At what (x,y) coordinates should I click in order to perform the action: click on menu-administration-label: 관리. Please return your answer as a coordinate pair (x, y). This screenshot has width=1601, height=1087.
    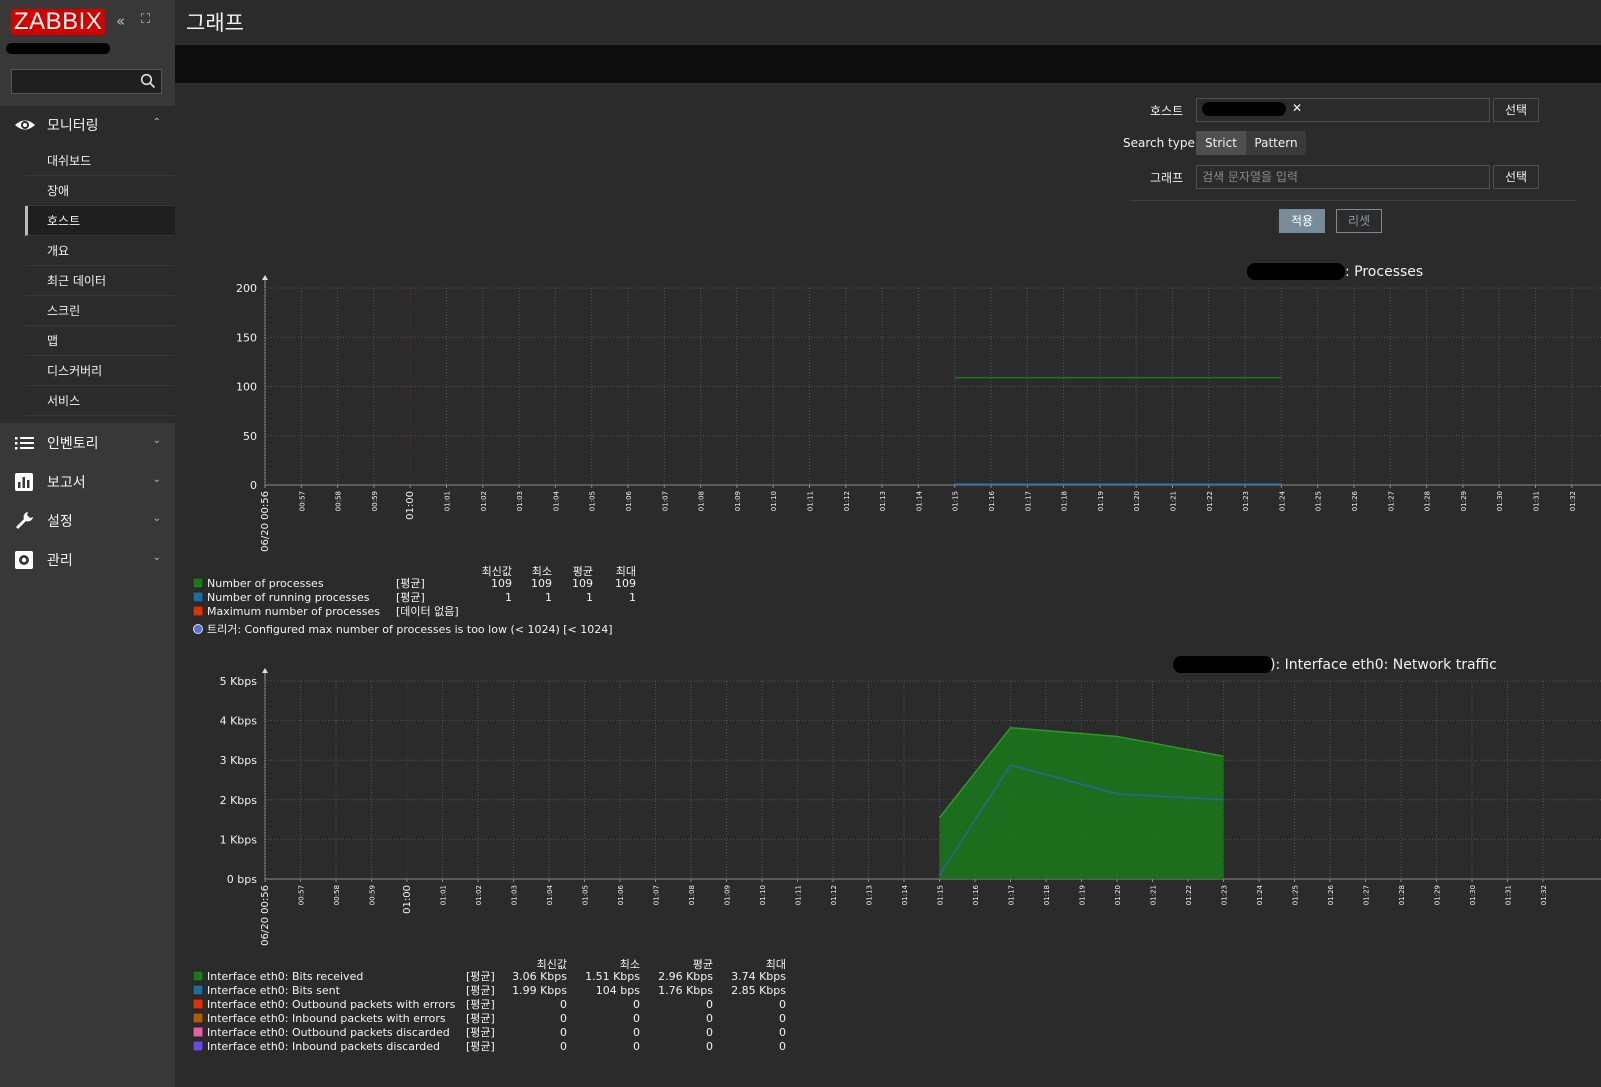
    Looking at the image, I should click on (60, 561).